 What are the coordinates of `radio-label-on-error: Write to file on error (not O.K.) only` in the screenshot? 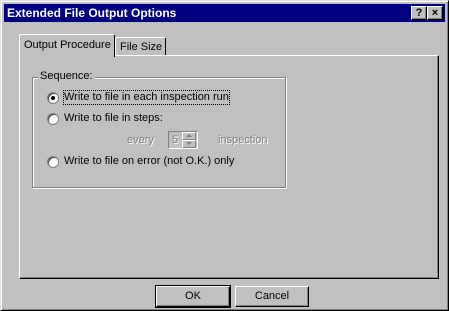 It's located at (149, 161).